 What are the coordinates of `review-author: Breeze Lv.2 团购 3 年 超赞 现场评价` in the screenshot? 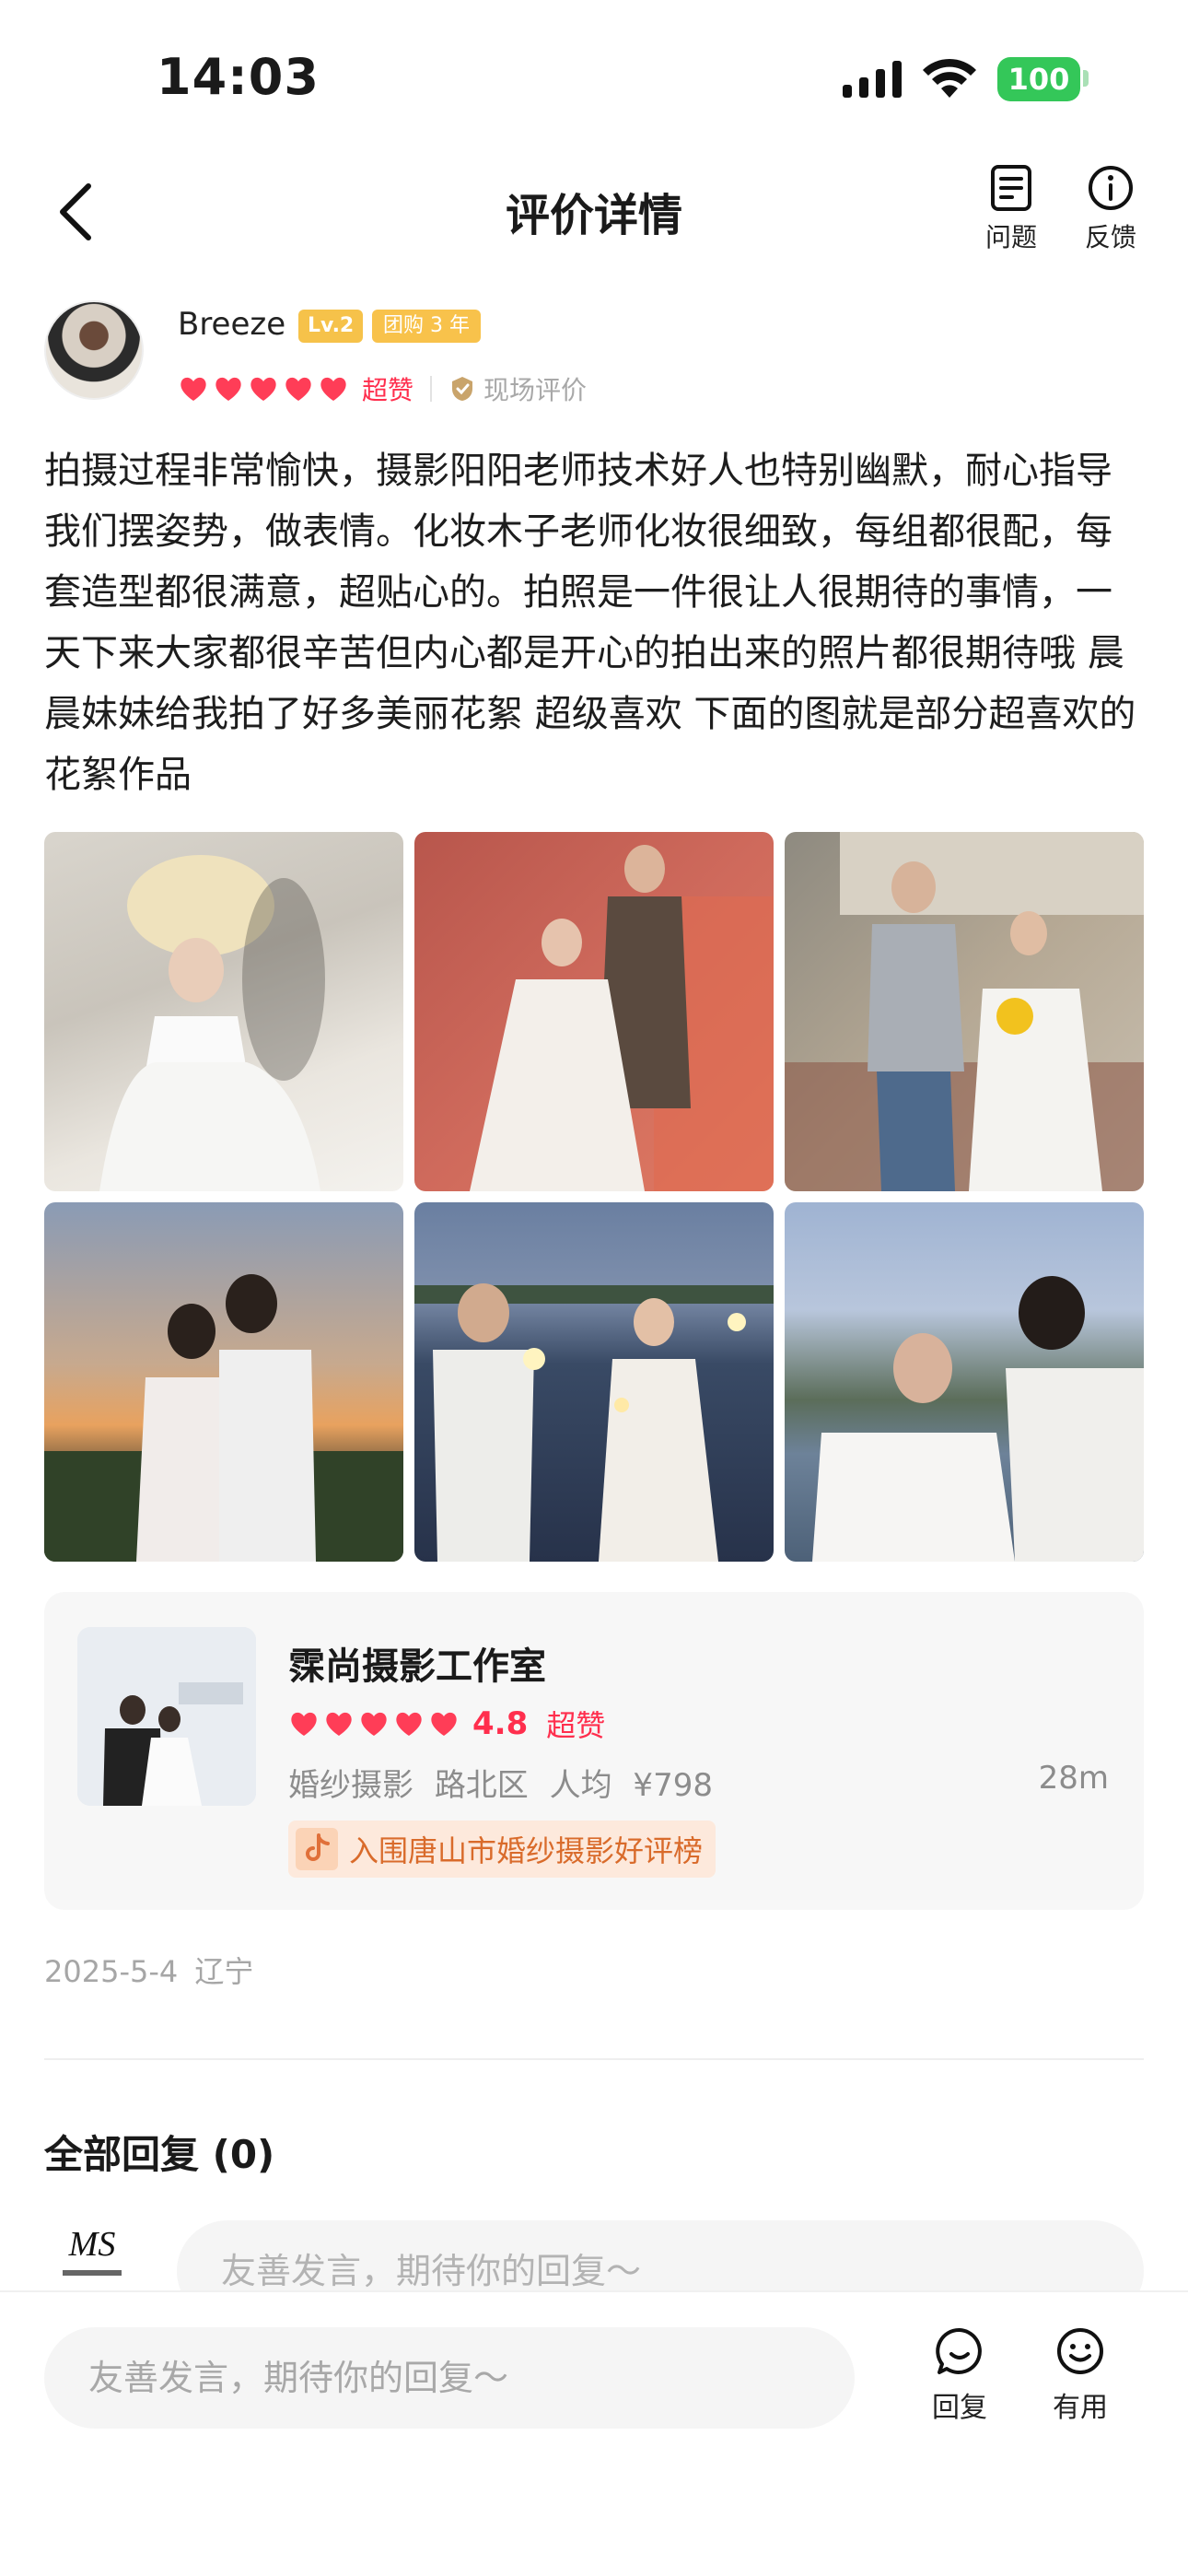 It's located at (596, 355).